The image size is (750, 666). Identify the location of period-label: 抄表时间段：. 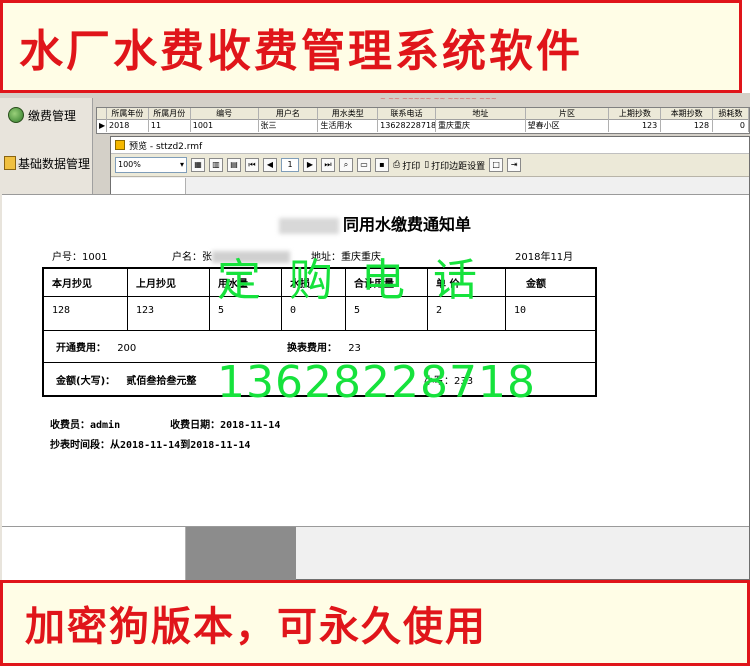
(80, 445).